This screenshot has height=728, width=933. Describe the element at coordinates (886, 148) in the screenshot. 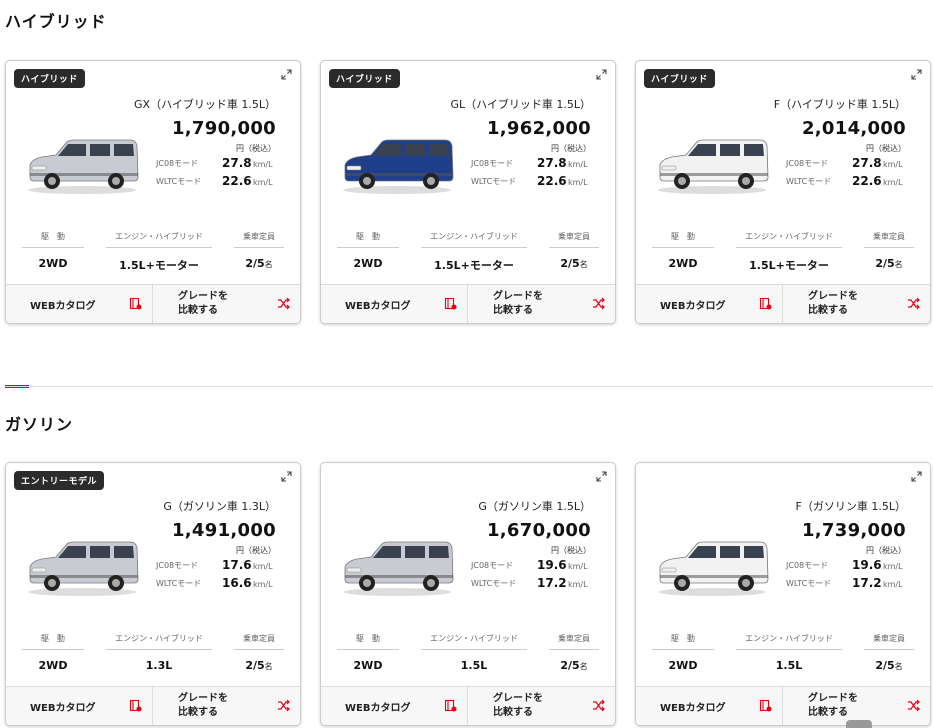

I see `price-unit: 円（税込）` at that location.